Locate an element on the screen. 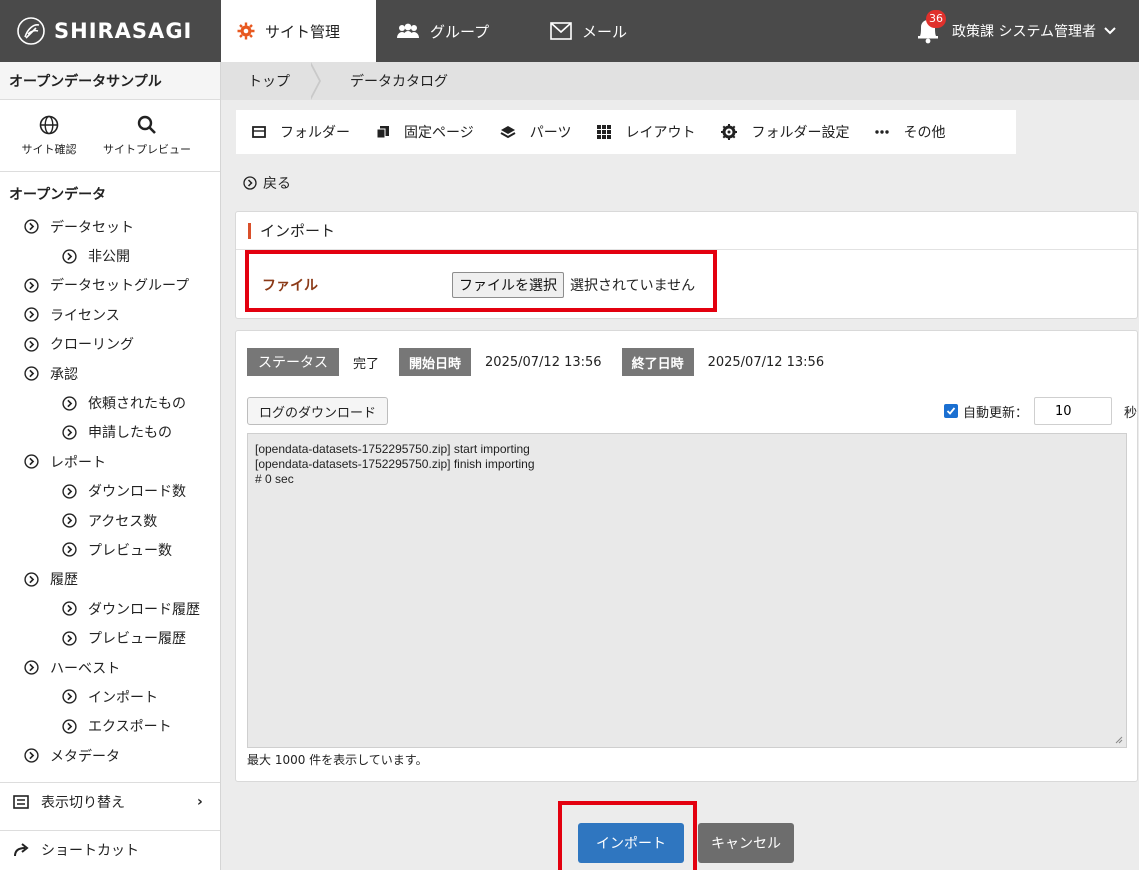 Image resolution: width=1139 pixels, height=870 pixels. chevron-down-icon is located at coordinates (1110, 31).